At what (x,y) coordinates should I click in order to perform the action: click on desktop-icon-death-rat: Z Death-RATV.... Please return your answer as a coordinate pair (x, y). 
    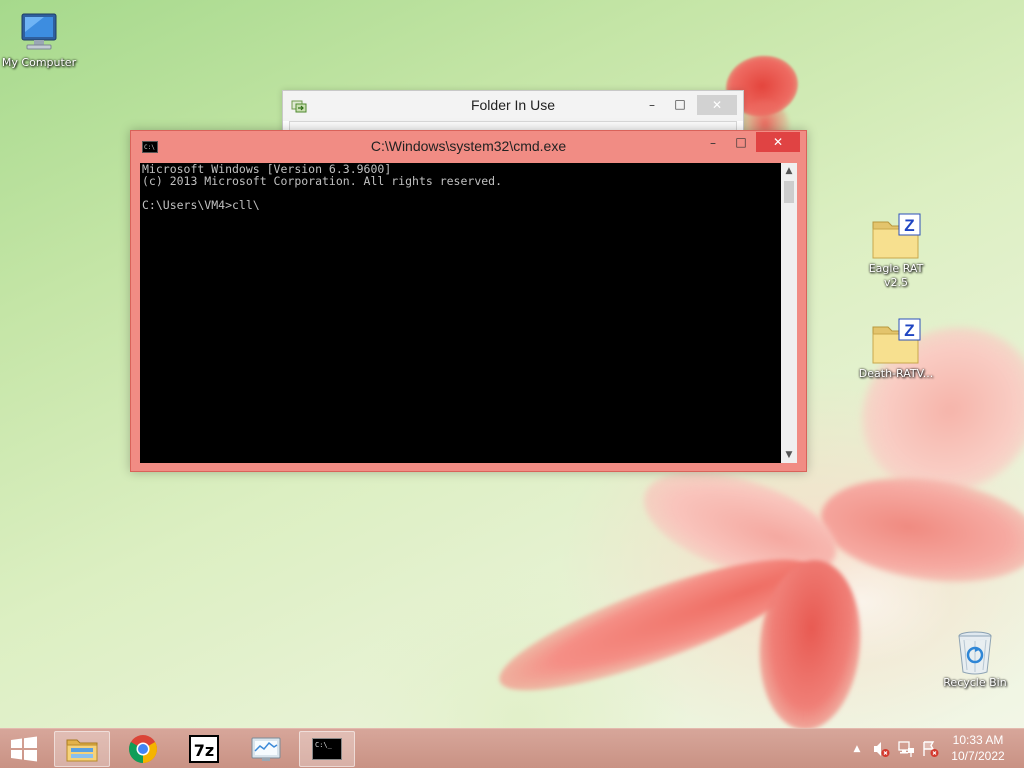
    Looking at the image, I should click on (896, 349).